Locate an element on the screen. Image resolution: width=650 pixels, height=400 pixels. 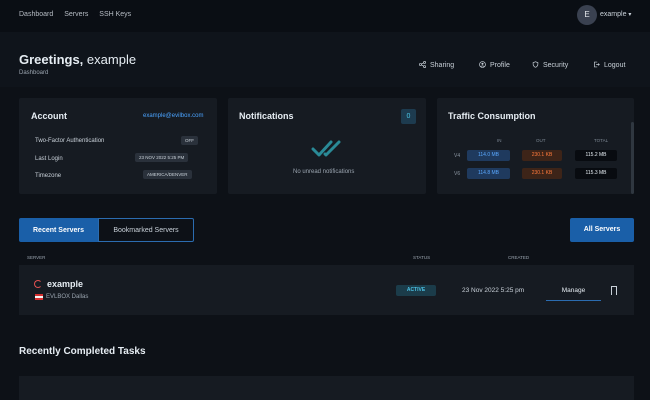
account-title: Account is located at coordinates (49, 116).